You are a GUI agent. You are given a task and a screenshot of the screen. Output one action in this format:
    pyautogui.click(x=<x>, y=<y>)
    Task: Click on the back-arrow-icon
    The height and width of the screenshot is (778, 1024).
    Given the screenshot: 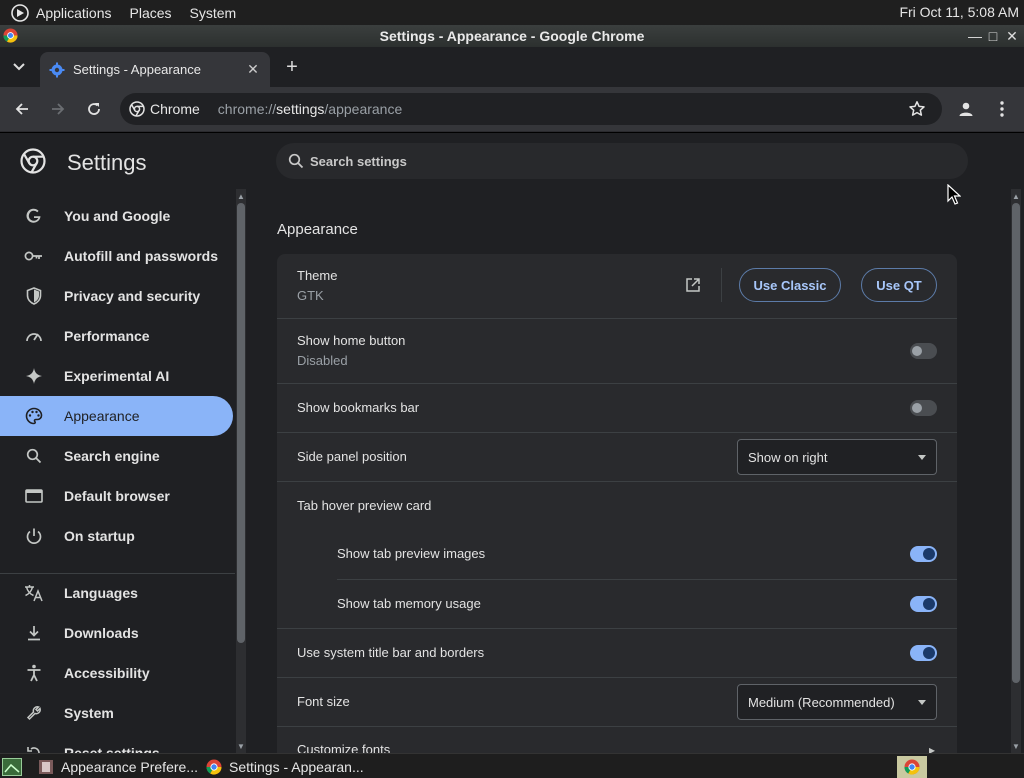 What is the action you would take?
    pyautogui.click(x=22, y=109)
    